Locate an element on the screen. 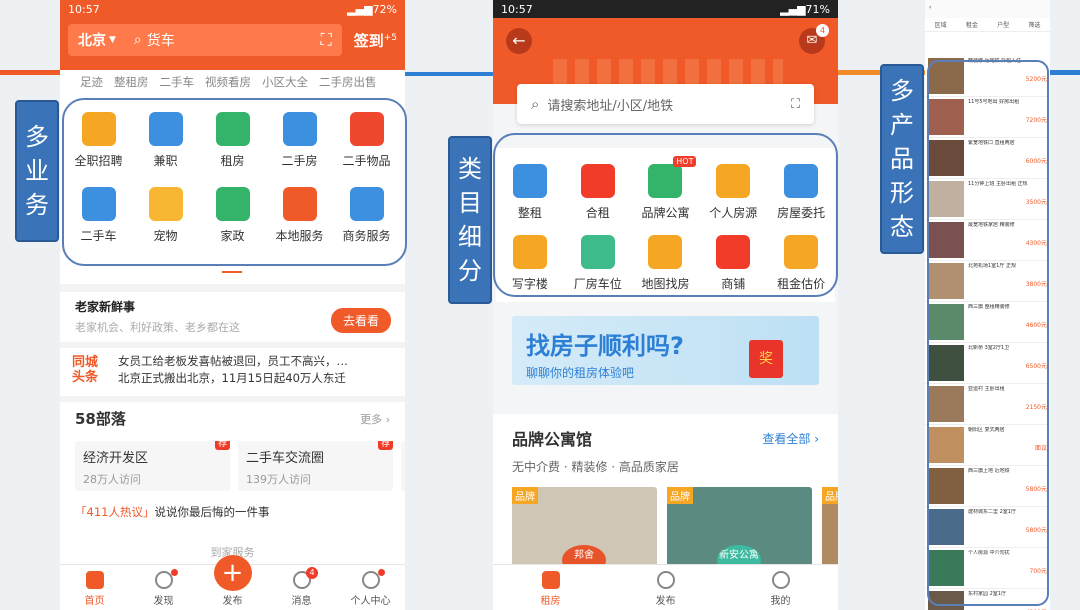 The width and height of the screenshot is (1080, 610). tribe-visits: 28万人访问 is located at coordinates (112, 479).